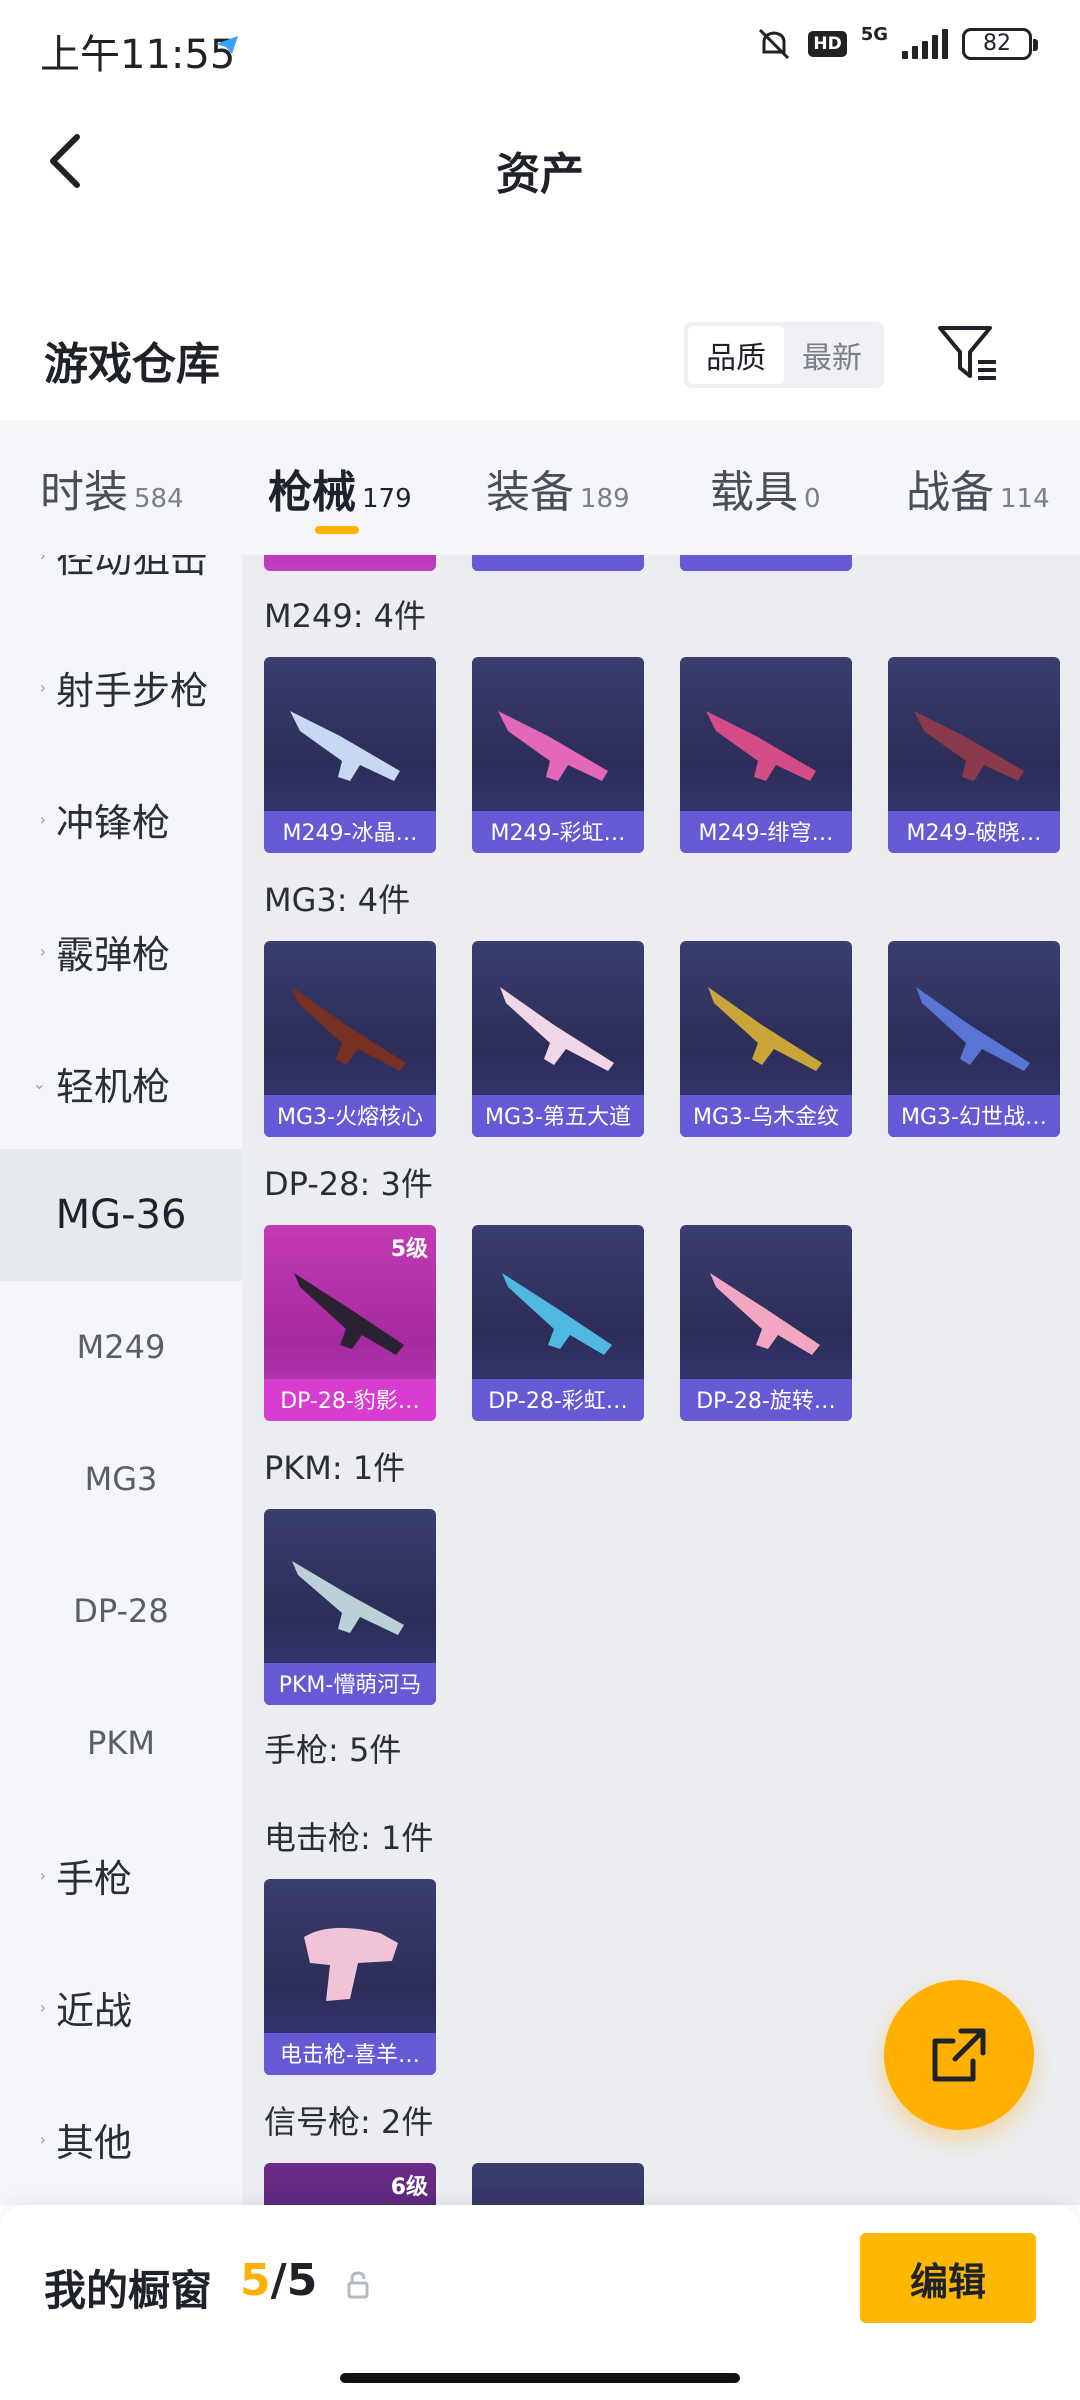  I want to click on sort-toggle: 品质 最新, so click(784, 355).